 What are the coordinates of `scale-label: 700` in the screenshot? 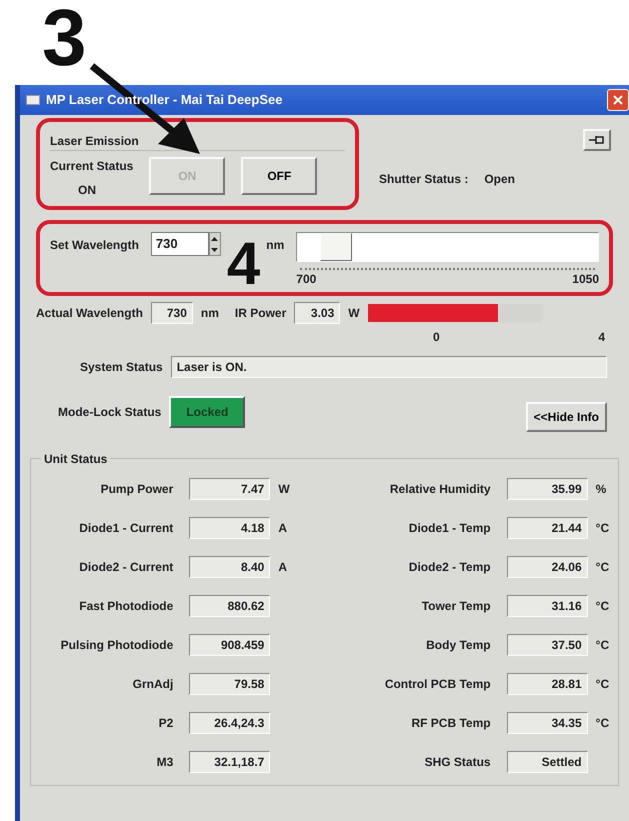 It's located at (306, 279).